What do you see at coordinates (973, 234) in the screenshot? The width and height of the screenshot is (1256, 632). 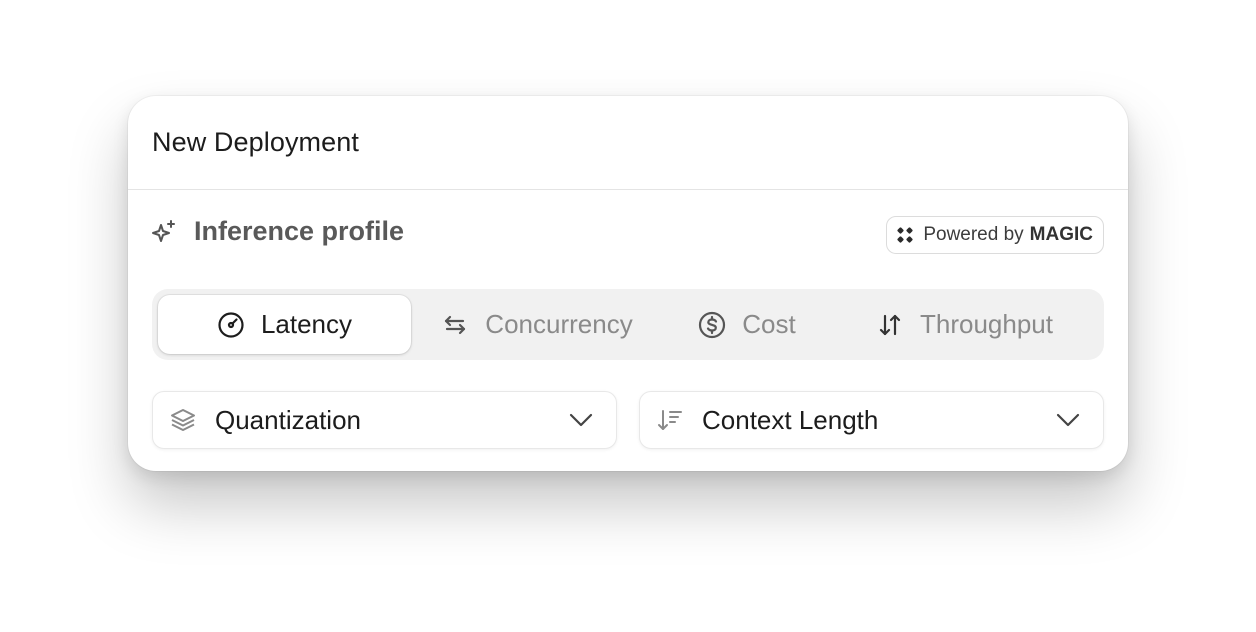 I see `badge-prefix: Powered by` at bounding box center [973, 234].